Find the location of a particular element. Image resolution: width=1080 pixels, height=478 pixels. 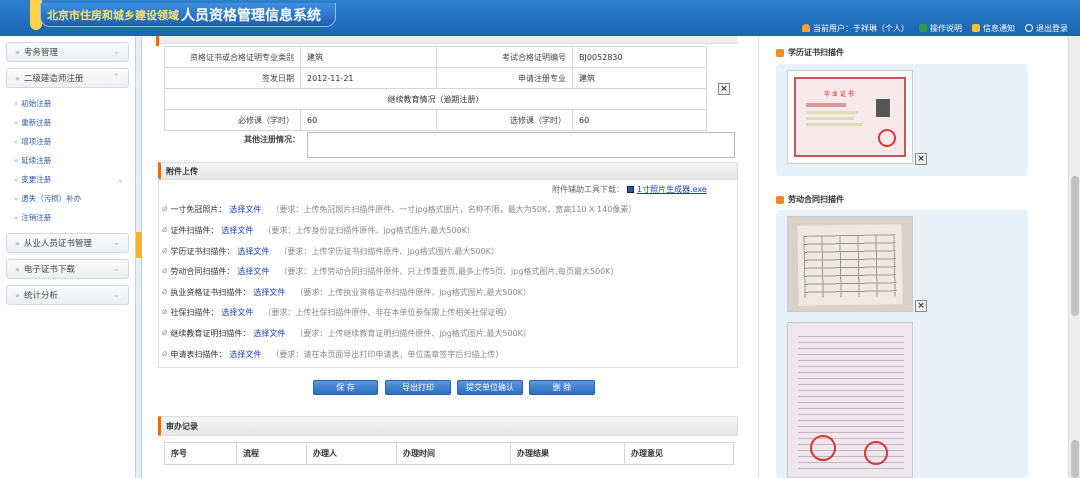

collapse-handle is located at coordinates (139, 245).